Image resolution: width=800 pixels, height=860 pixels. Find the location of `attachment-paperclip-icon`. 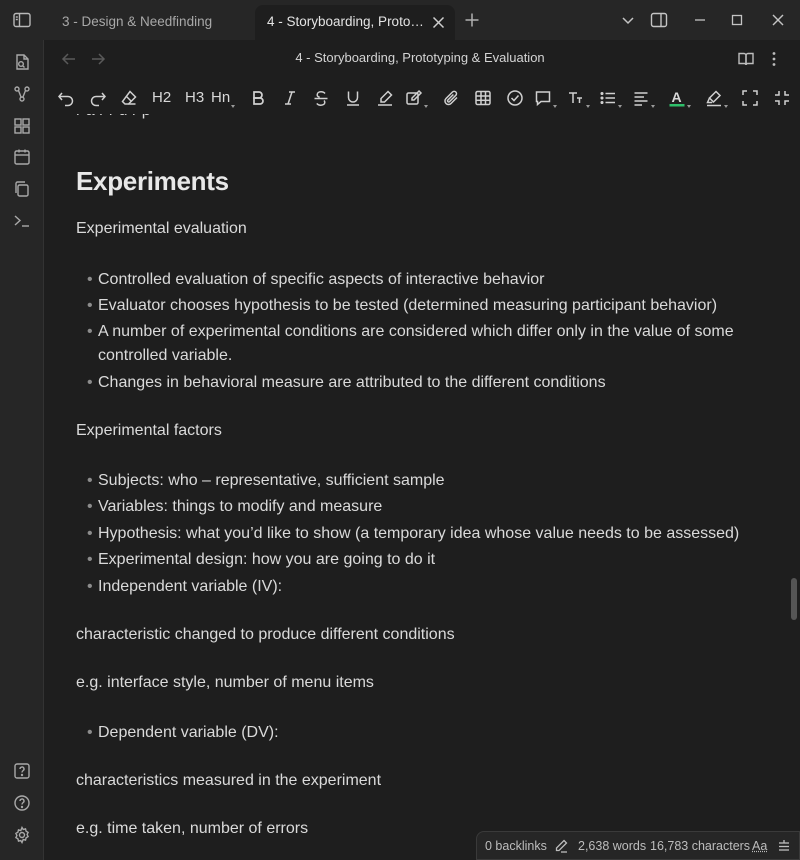

attachment-paperclip-icon is located at coordinates (451, 98).